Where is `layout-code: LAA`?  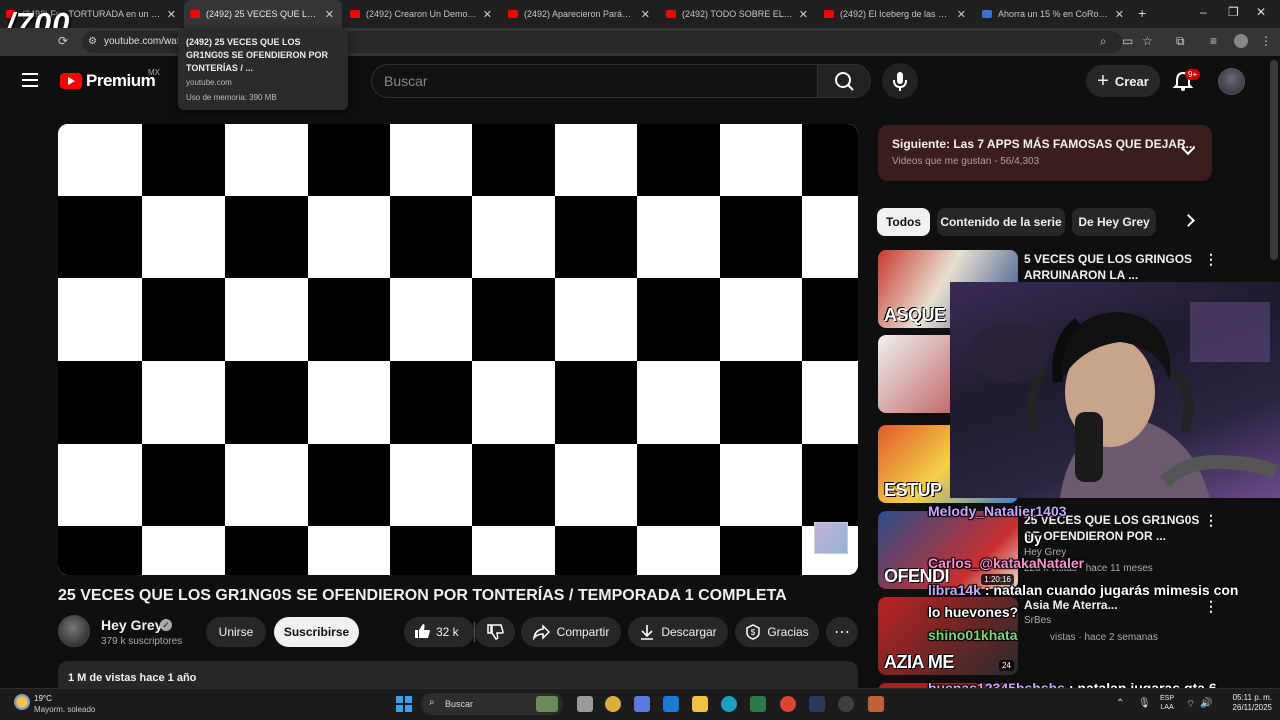
layout-code: LAA is located at coordinates (1167, 707).